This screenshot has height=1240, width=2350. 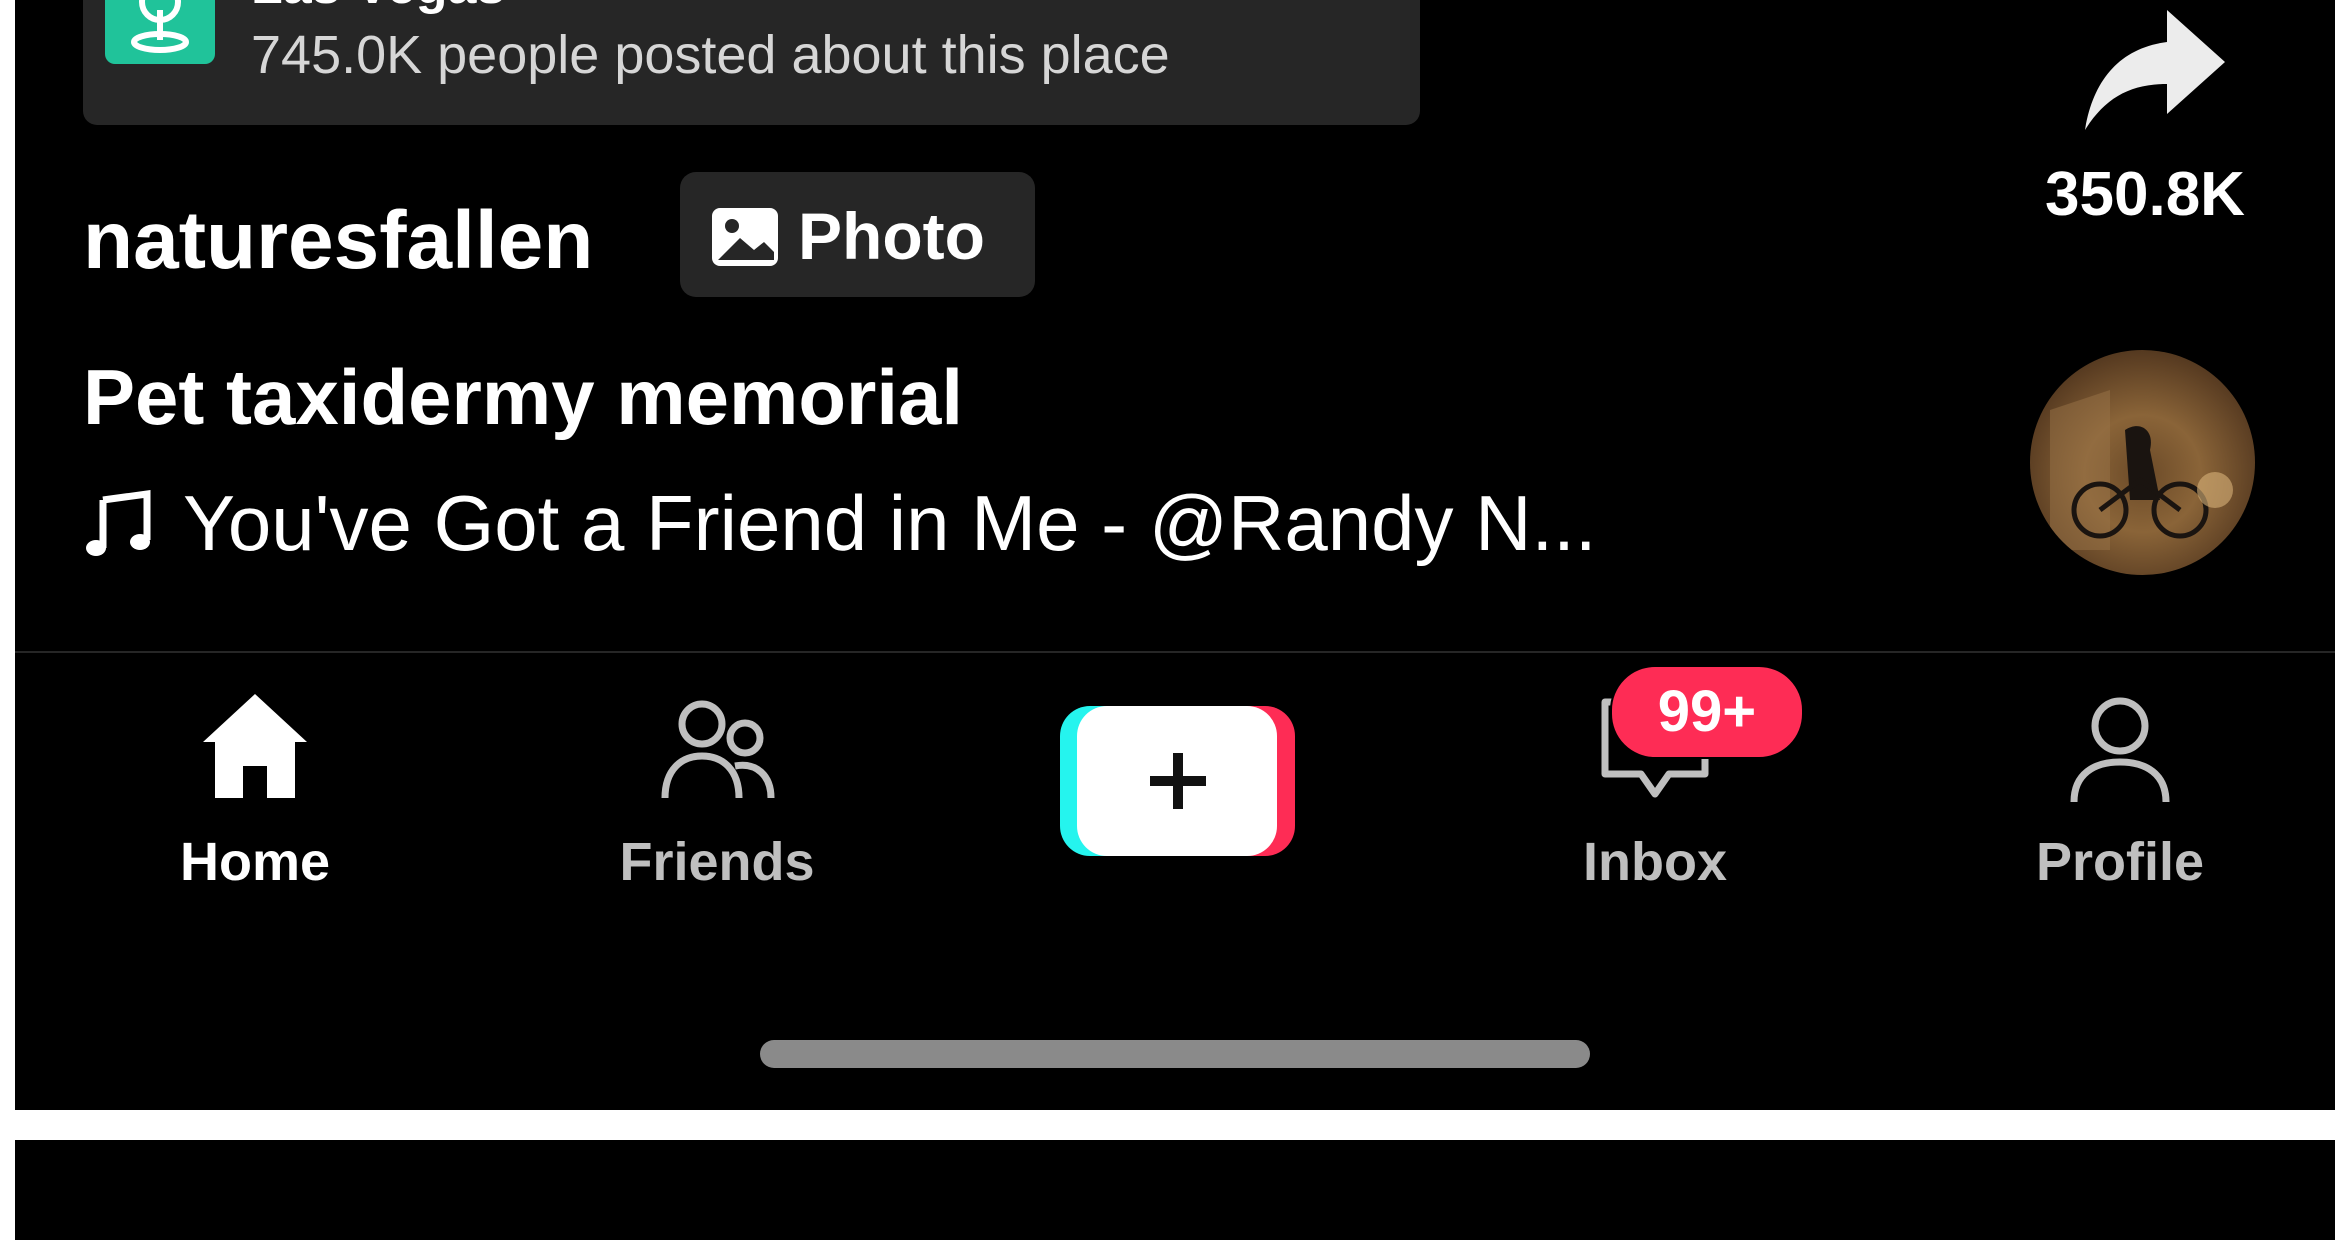 I want to click on location-subtitle: 745.0K people posted about this place, so click(x=710, y=55).